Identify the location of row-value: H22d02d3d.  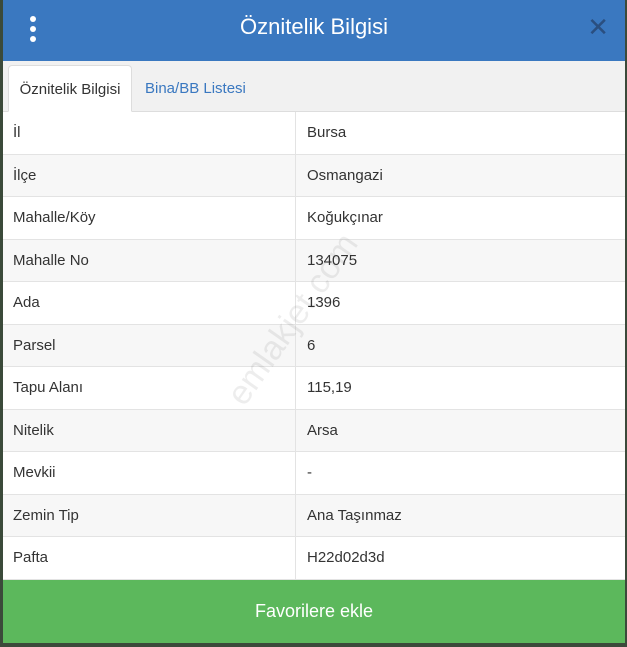
(346, 557).